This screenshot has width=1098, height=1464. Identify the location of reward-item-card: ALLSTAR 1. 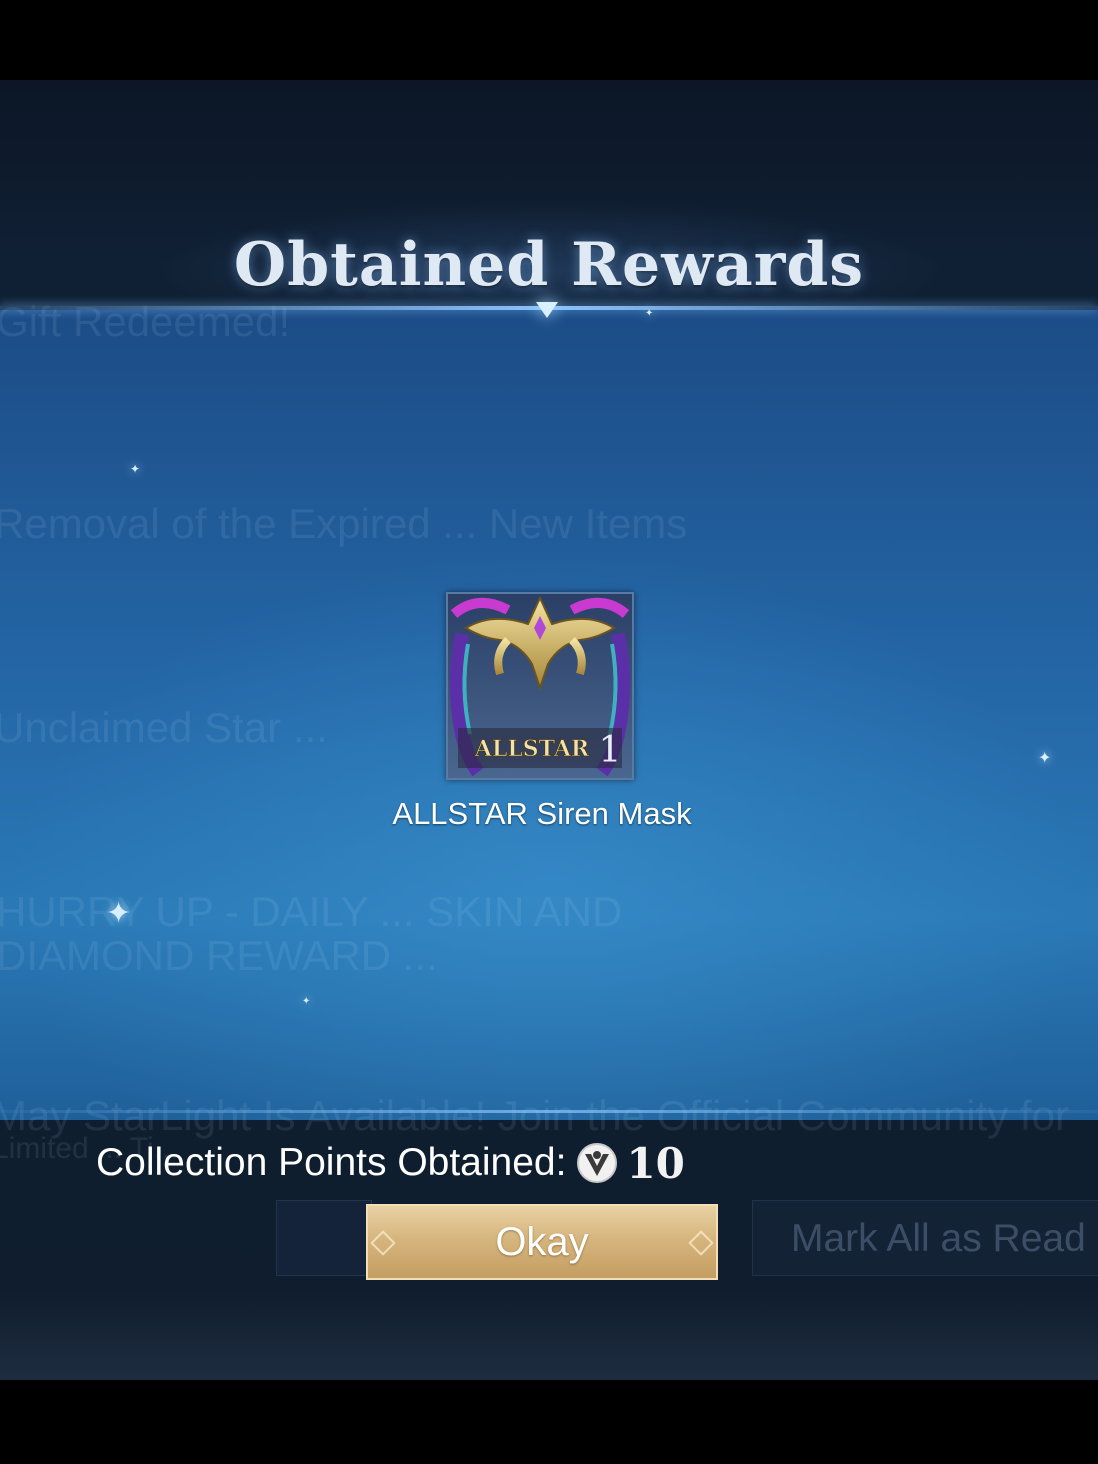
(540, 686).